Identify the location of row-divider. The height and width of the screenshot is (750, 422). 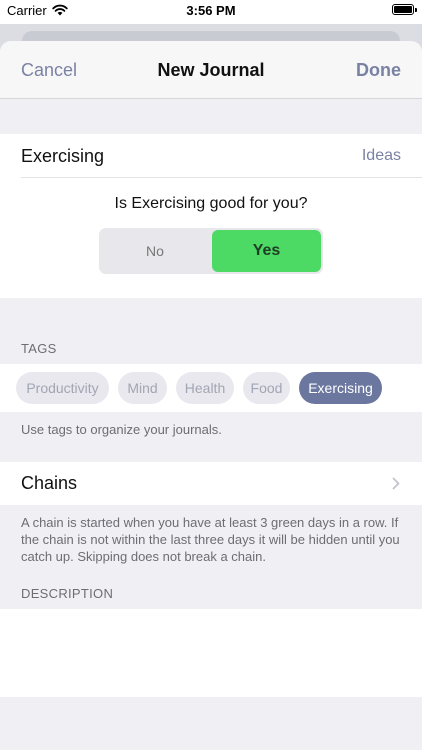
(221, 177).